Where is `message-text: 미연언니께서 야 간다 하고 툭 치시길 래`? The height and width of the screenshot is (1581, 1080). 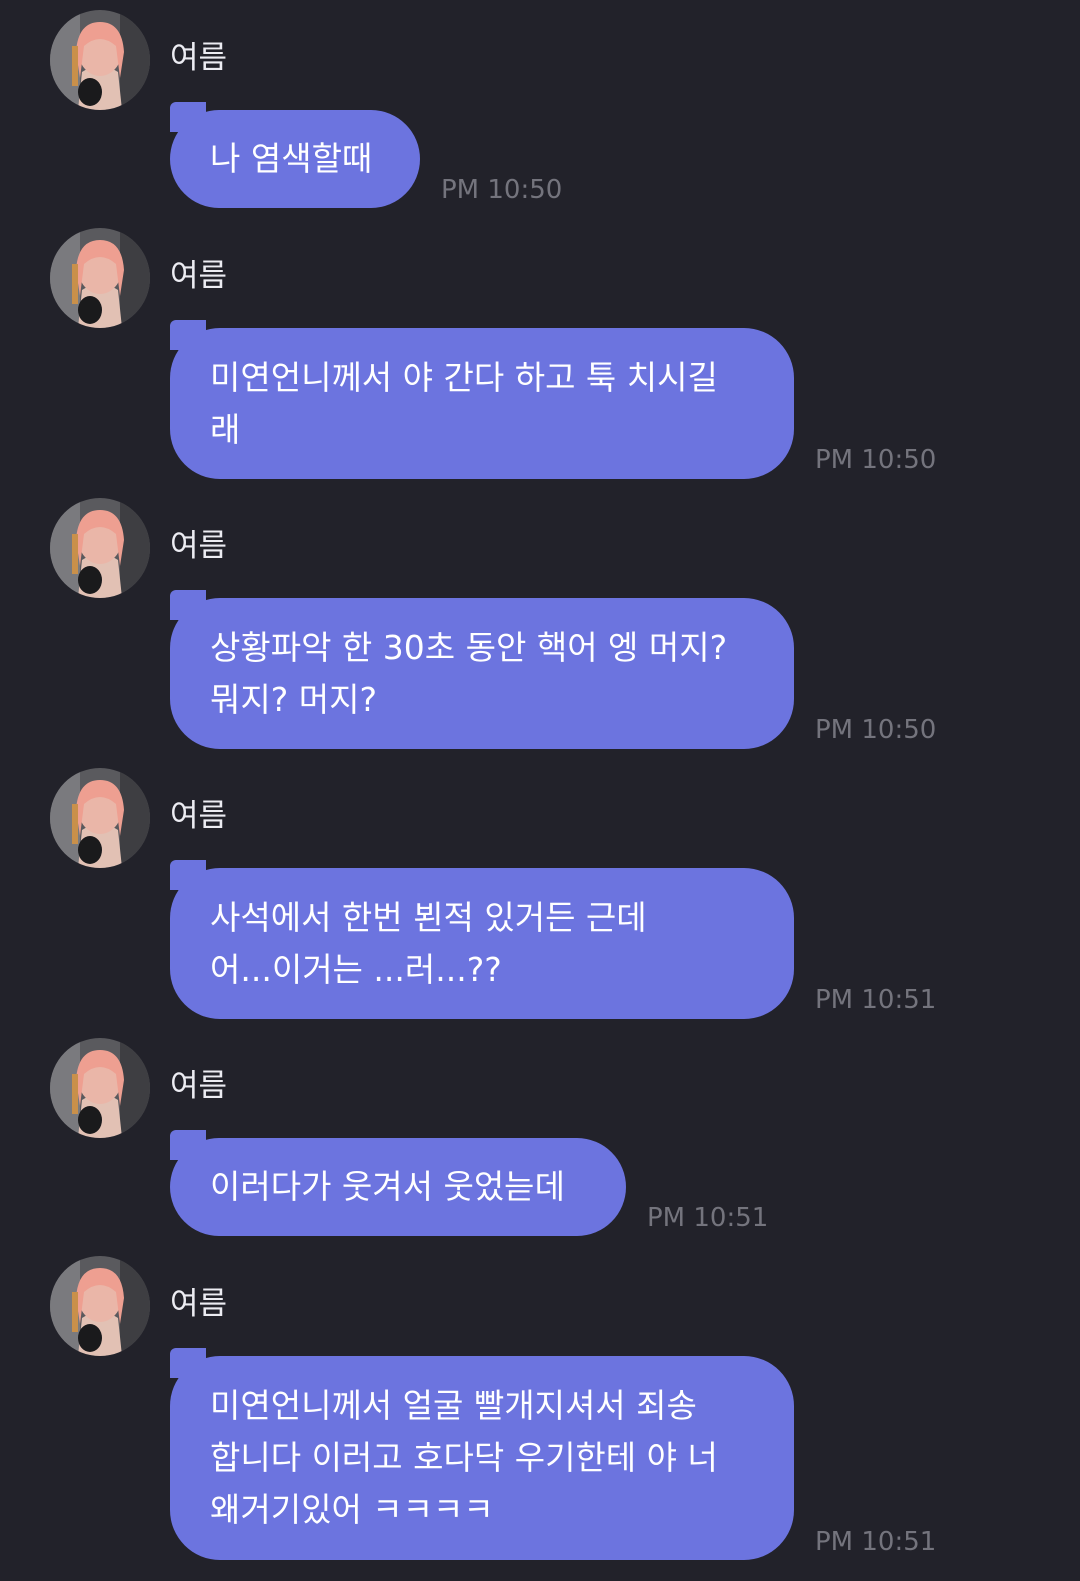 message-text: 미연언니께서 야 간다 하고 툭 치시길 래 is located at coordinates (464, 403).